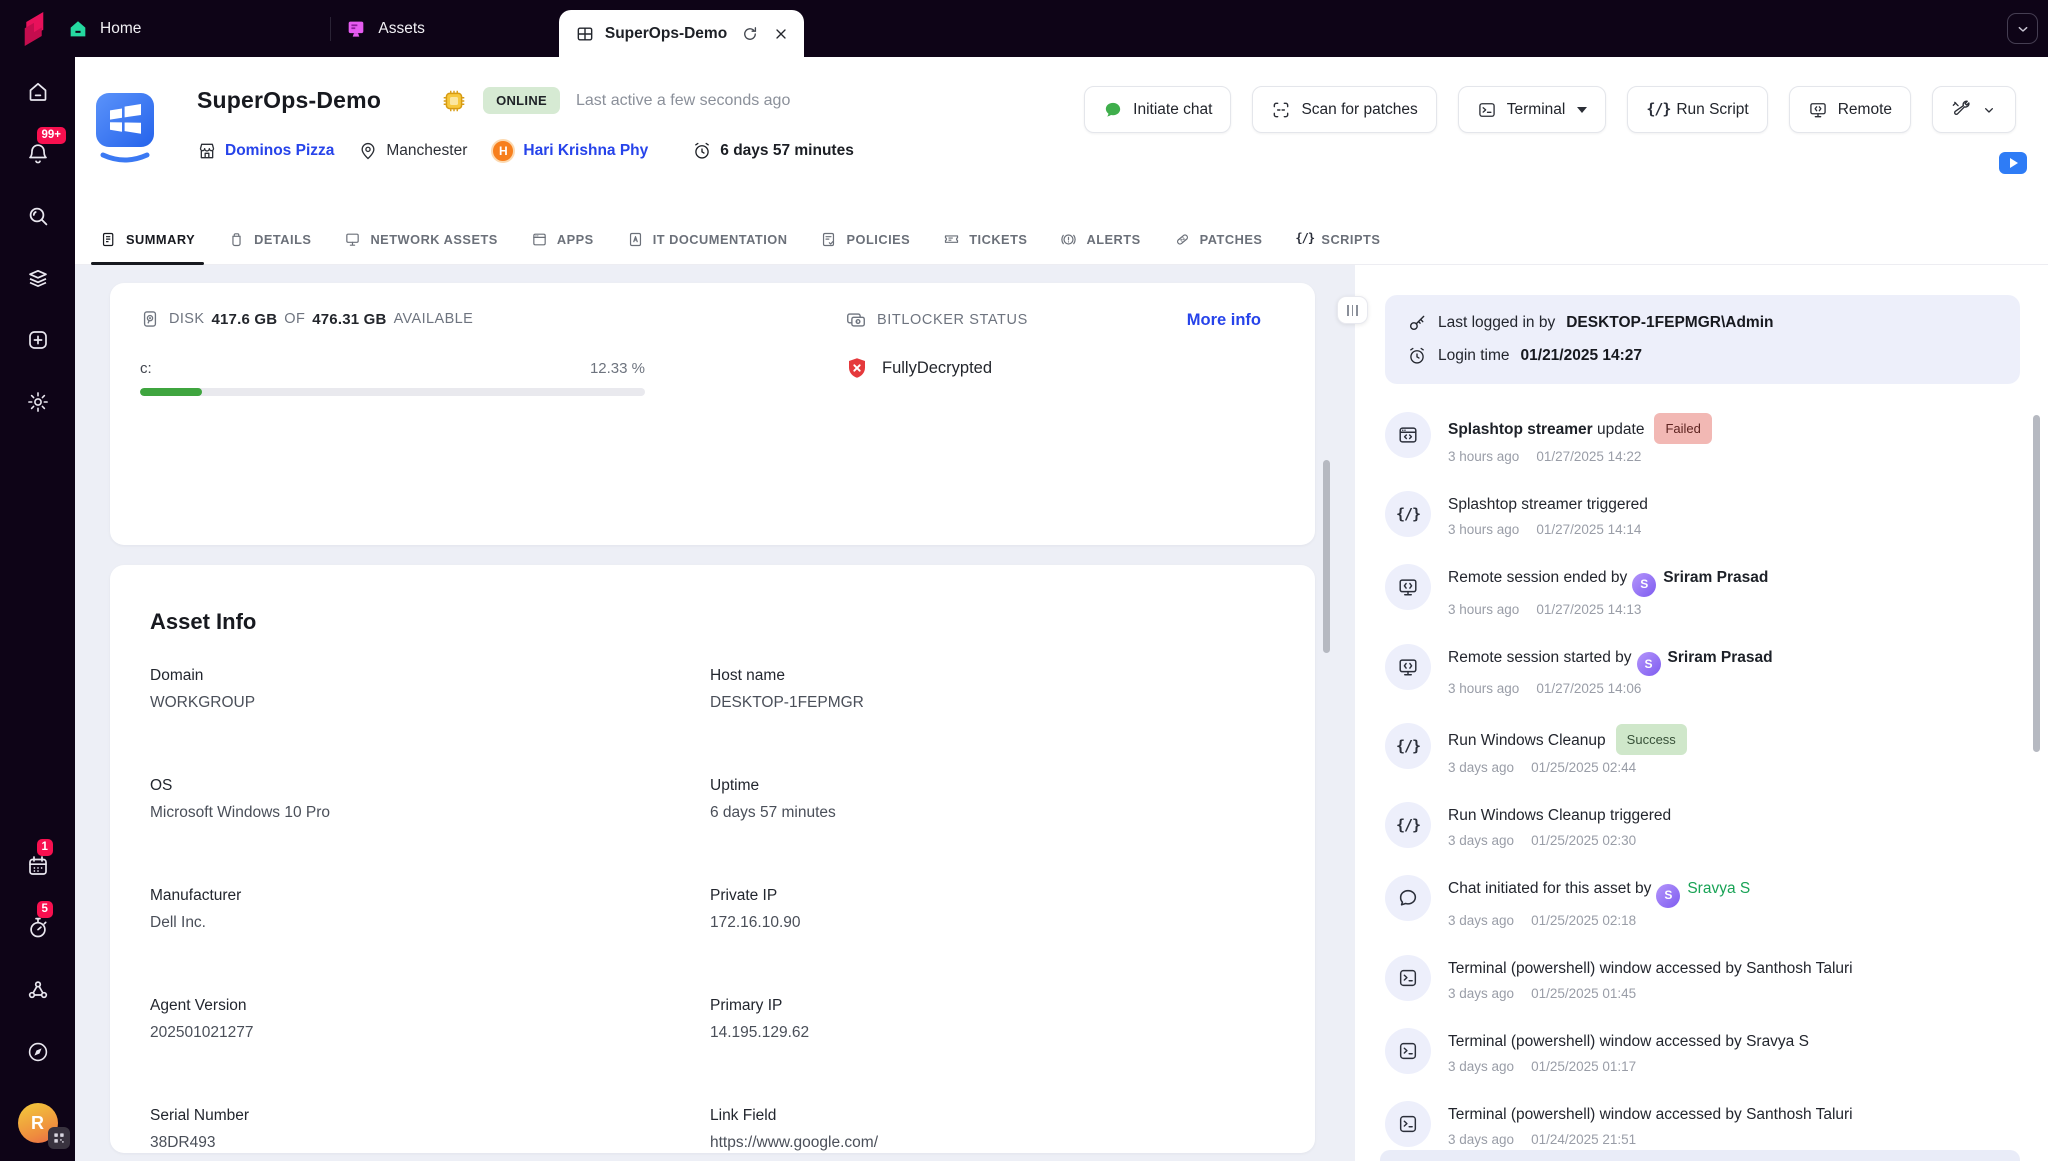  What do you see at coordinates (38, 216) in the screenshot?
I see `sidebar-item-search` at bounding box center [38, 216].